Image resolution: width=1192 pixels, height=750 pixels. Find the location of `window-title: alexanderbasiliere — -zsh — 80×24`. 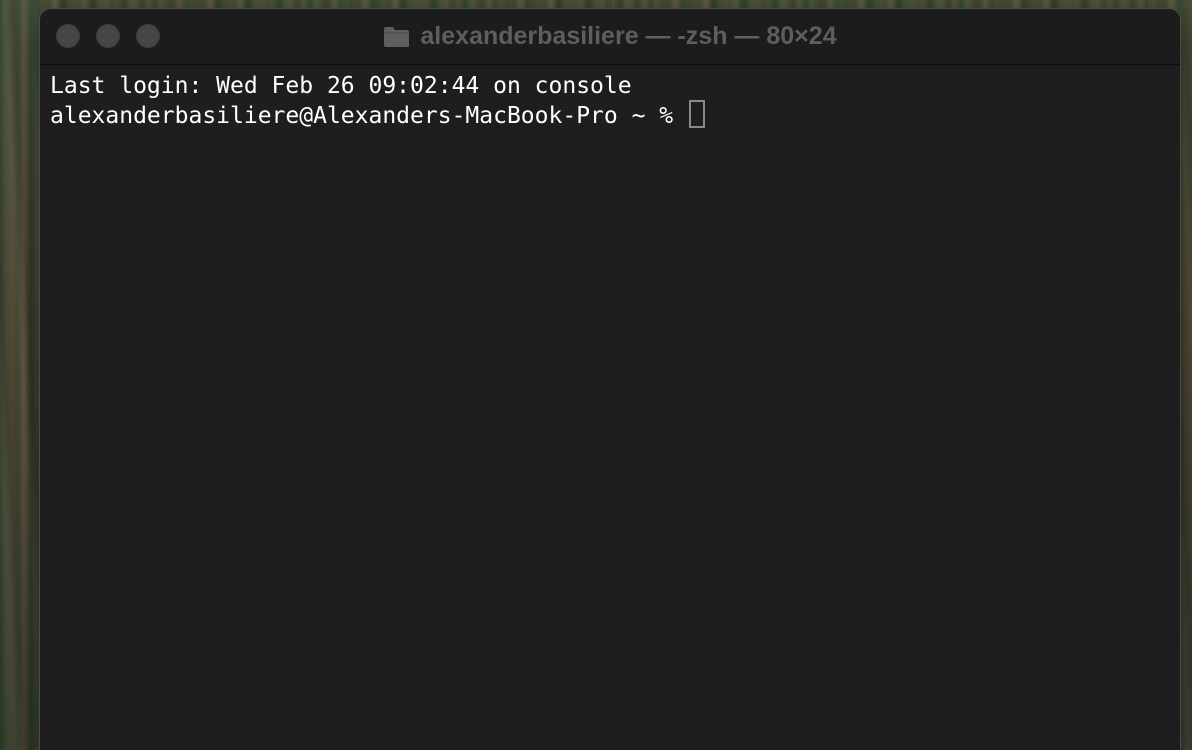

window-title: alexanderbasiliere — -zsh — 80×24 is located at coordinates (610, 36).